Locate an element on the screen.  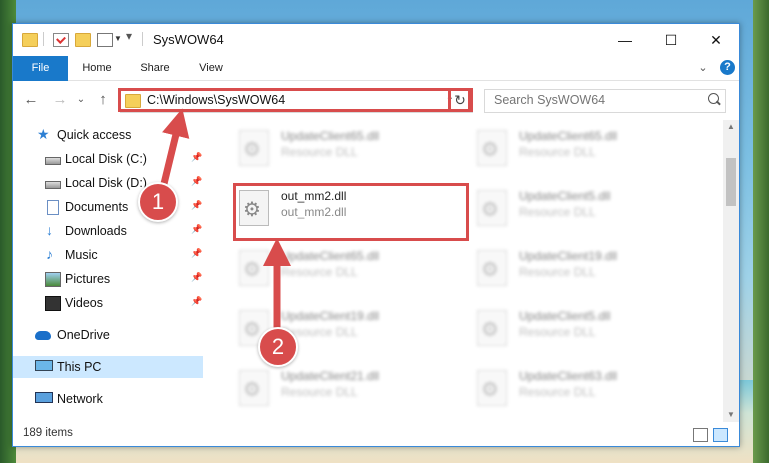
tab-share: Share is located at coordinates (155, 68).